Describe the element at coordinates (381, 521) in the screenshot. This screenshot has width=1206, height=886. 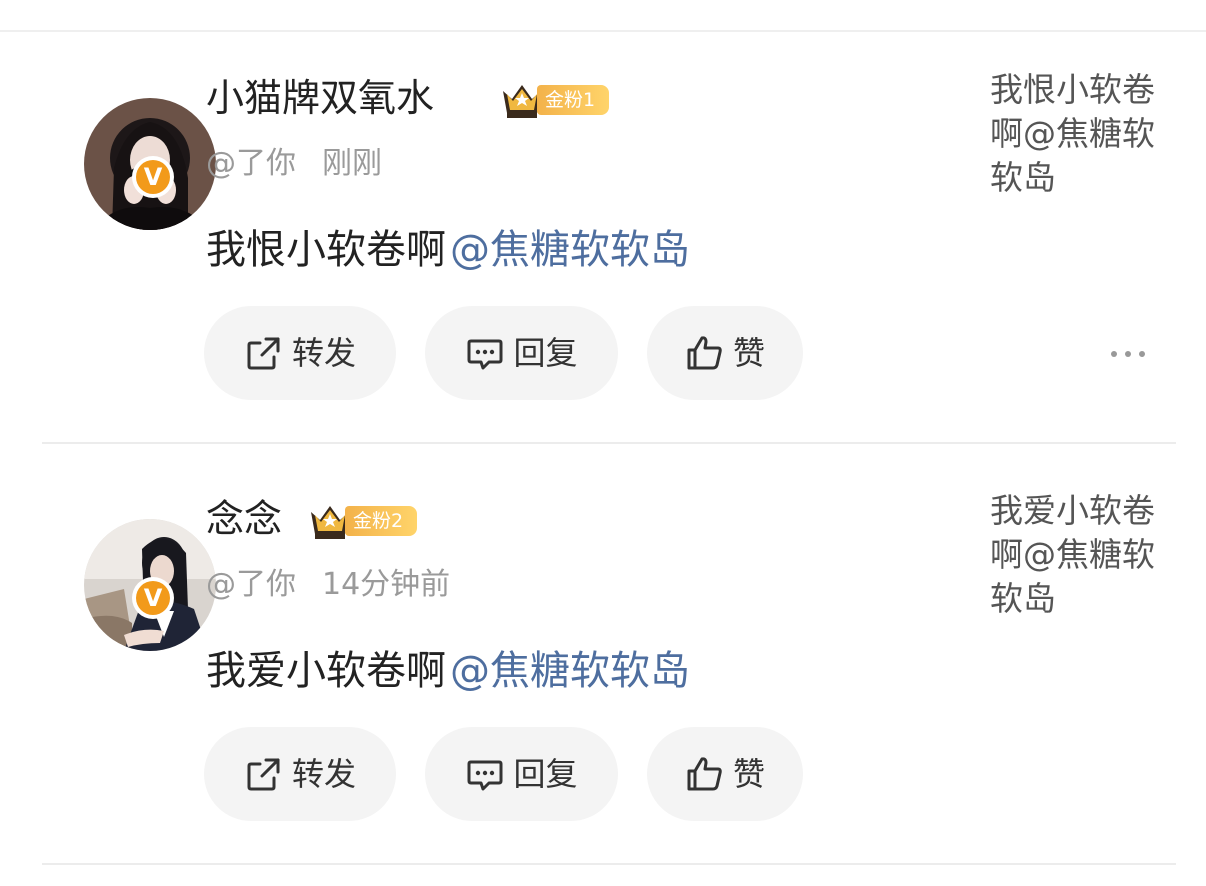
I see `fan-level-label: 金粉2` at that location.